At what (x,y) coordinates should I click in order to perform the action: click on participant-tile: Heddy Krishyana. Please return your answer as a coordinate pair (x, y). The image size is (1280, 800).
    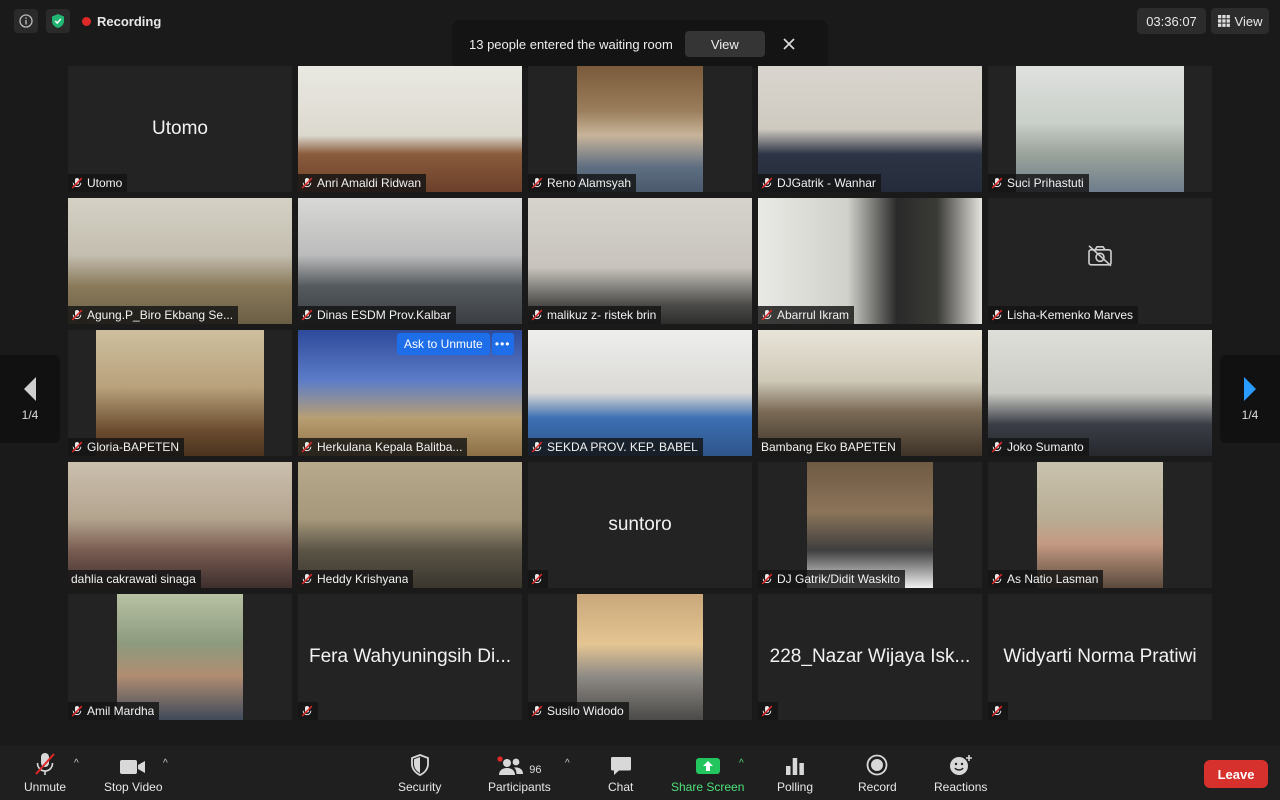
    Looking at the image, I should click on (410, 525).